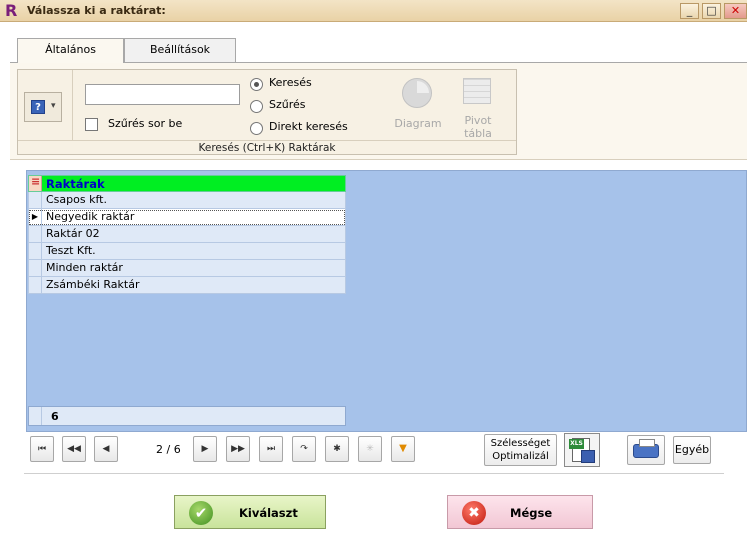 Image resolution: width=747 pixels, height=533 pixels. Describe the element at coordinates (268, 513) in the screenshot. I see `select-button-label: Kiválaszt` at that location.